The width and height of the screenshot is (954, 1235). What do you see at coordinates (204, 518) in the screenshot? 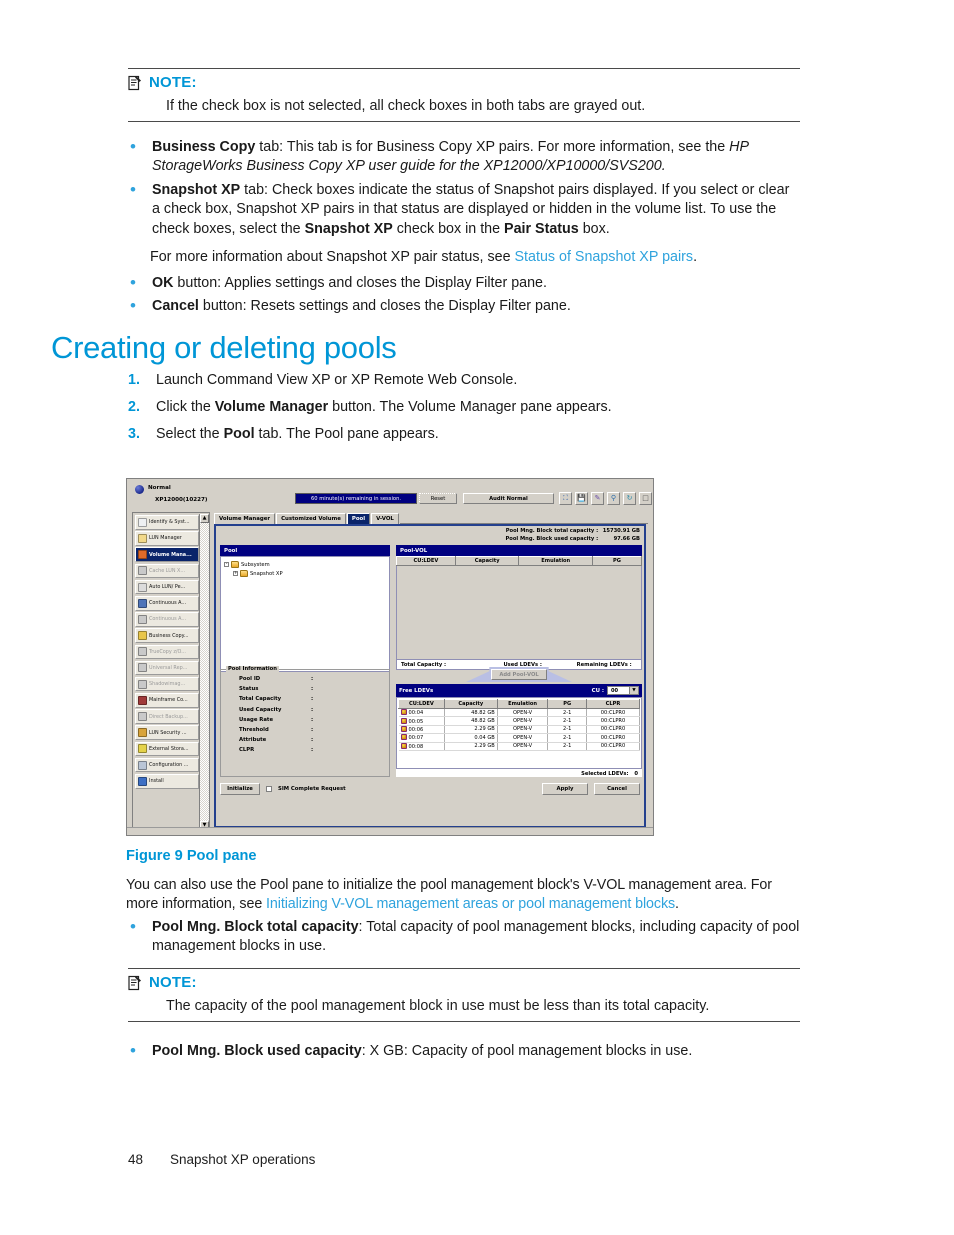
I see `scroll-up-arrow-icon: ▲` at bounding box center [204, 518].